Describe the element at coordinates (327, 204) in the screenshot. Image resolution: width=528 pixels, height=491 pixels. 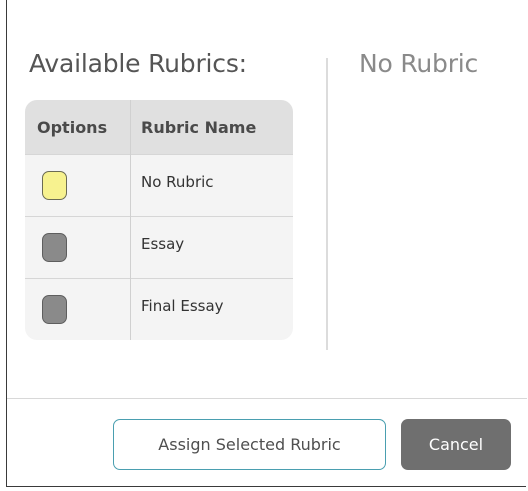
I see `vertical-divider` at that location.